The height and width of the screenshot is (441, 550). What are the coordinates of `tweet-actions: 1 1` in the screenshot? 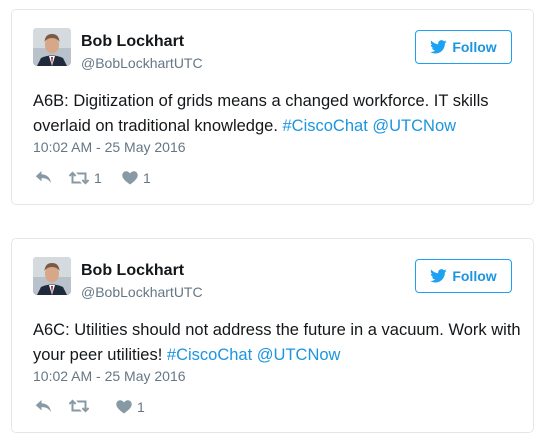 It's located at (133, 179).